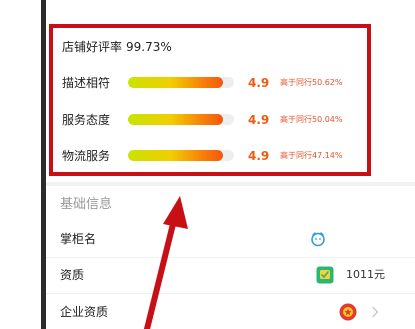  I want to click on info-label: 资质, so click(72, 275).